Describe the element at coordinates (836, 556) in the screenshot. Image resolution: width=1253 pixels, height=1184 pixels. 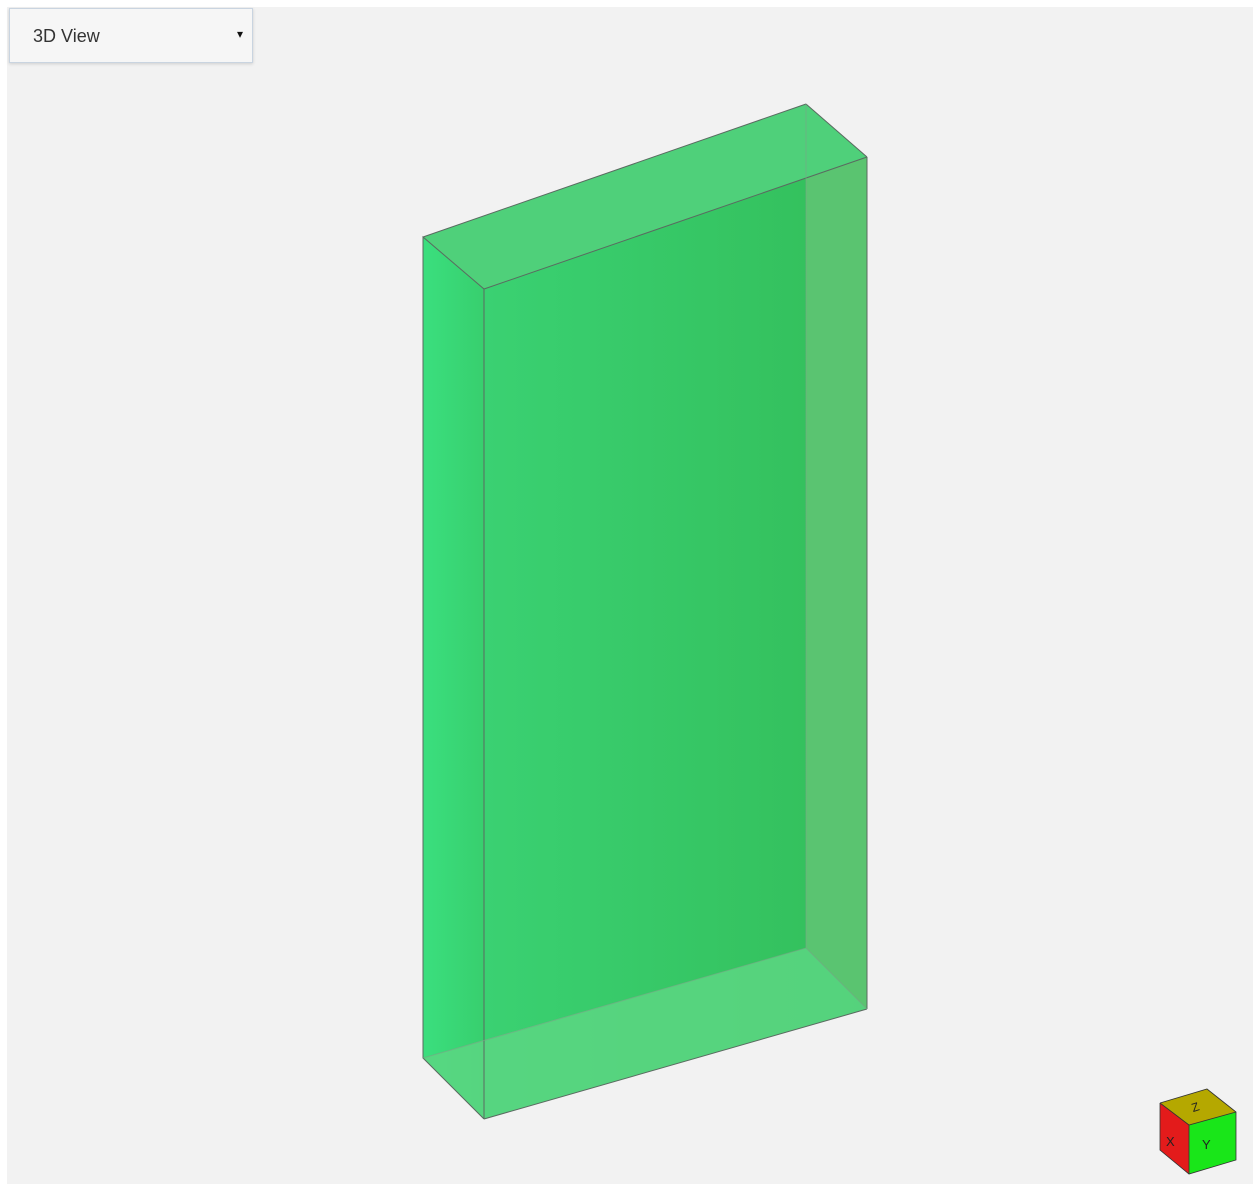
I see `box-right-face` at that location.